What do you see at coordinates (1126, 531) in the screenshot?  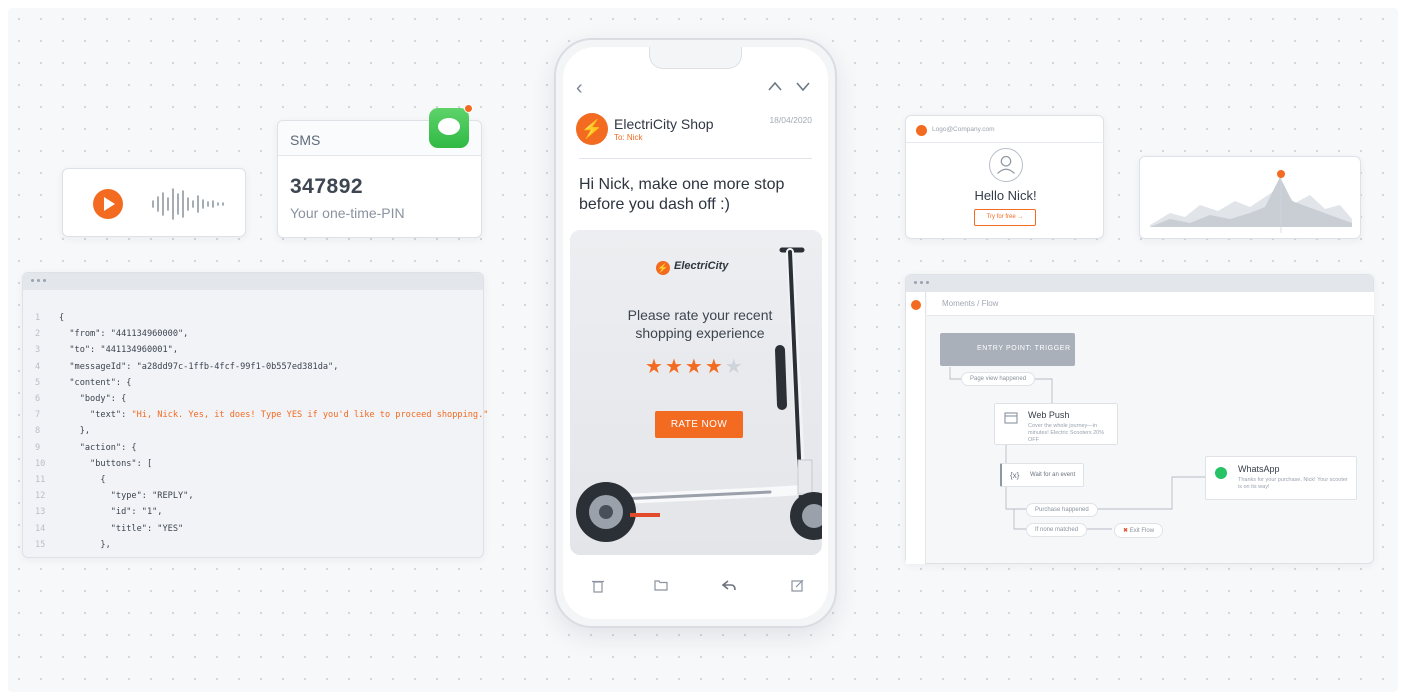 I see `close-icon: ✖` at bounding box center [1126, 531].